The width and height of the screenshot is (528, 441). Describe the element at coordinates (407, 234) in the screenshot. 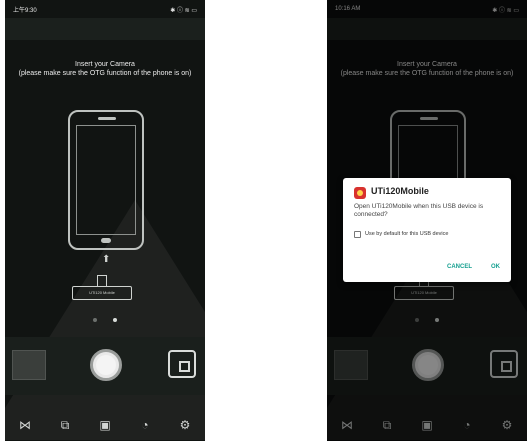

I see `default-checkbox-label: Use by default for this USB device` at that location.